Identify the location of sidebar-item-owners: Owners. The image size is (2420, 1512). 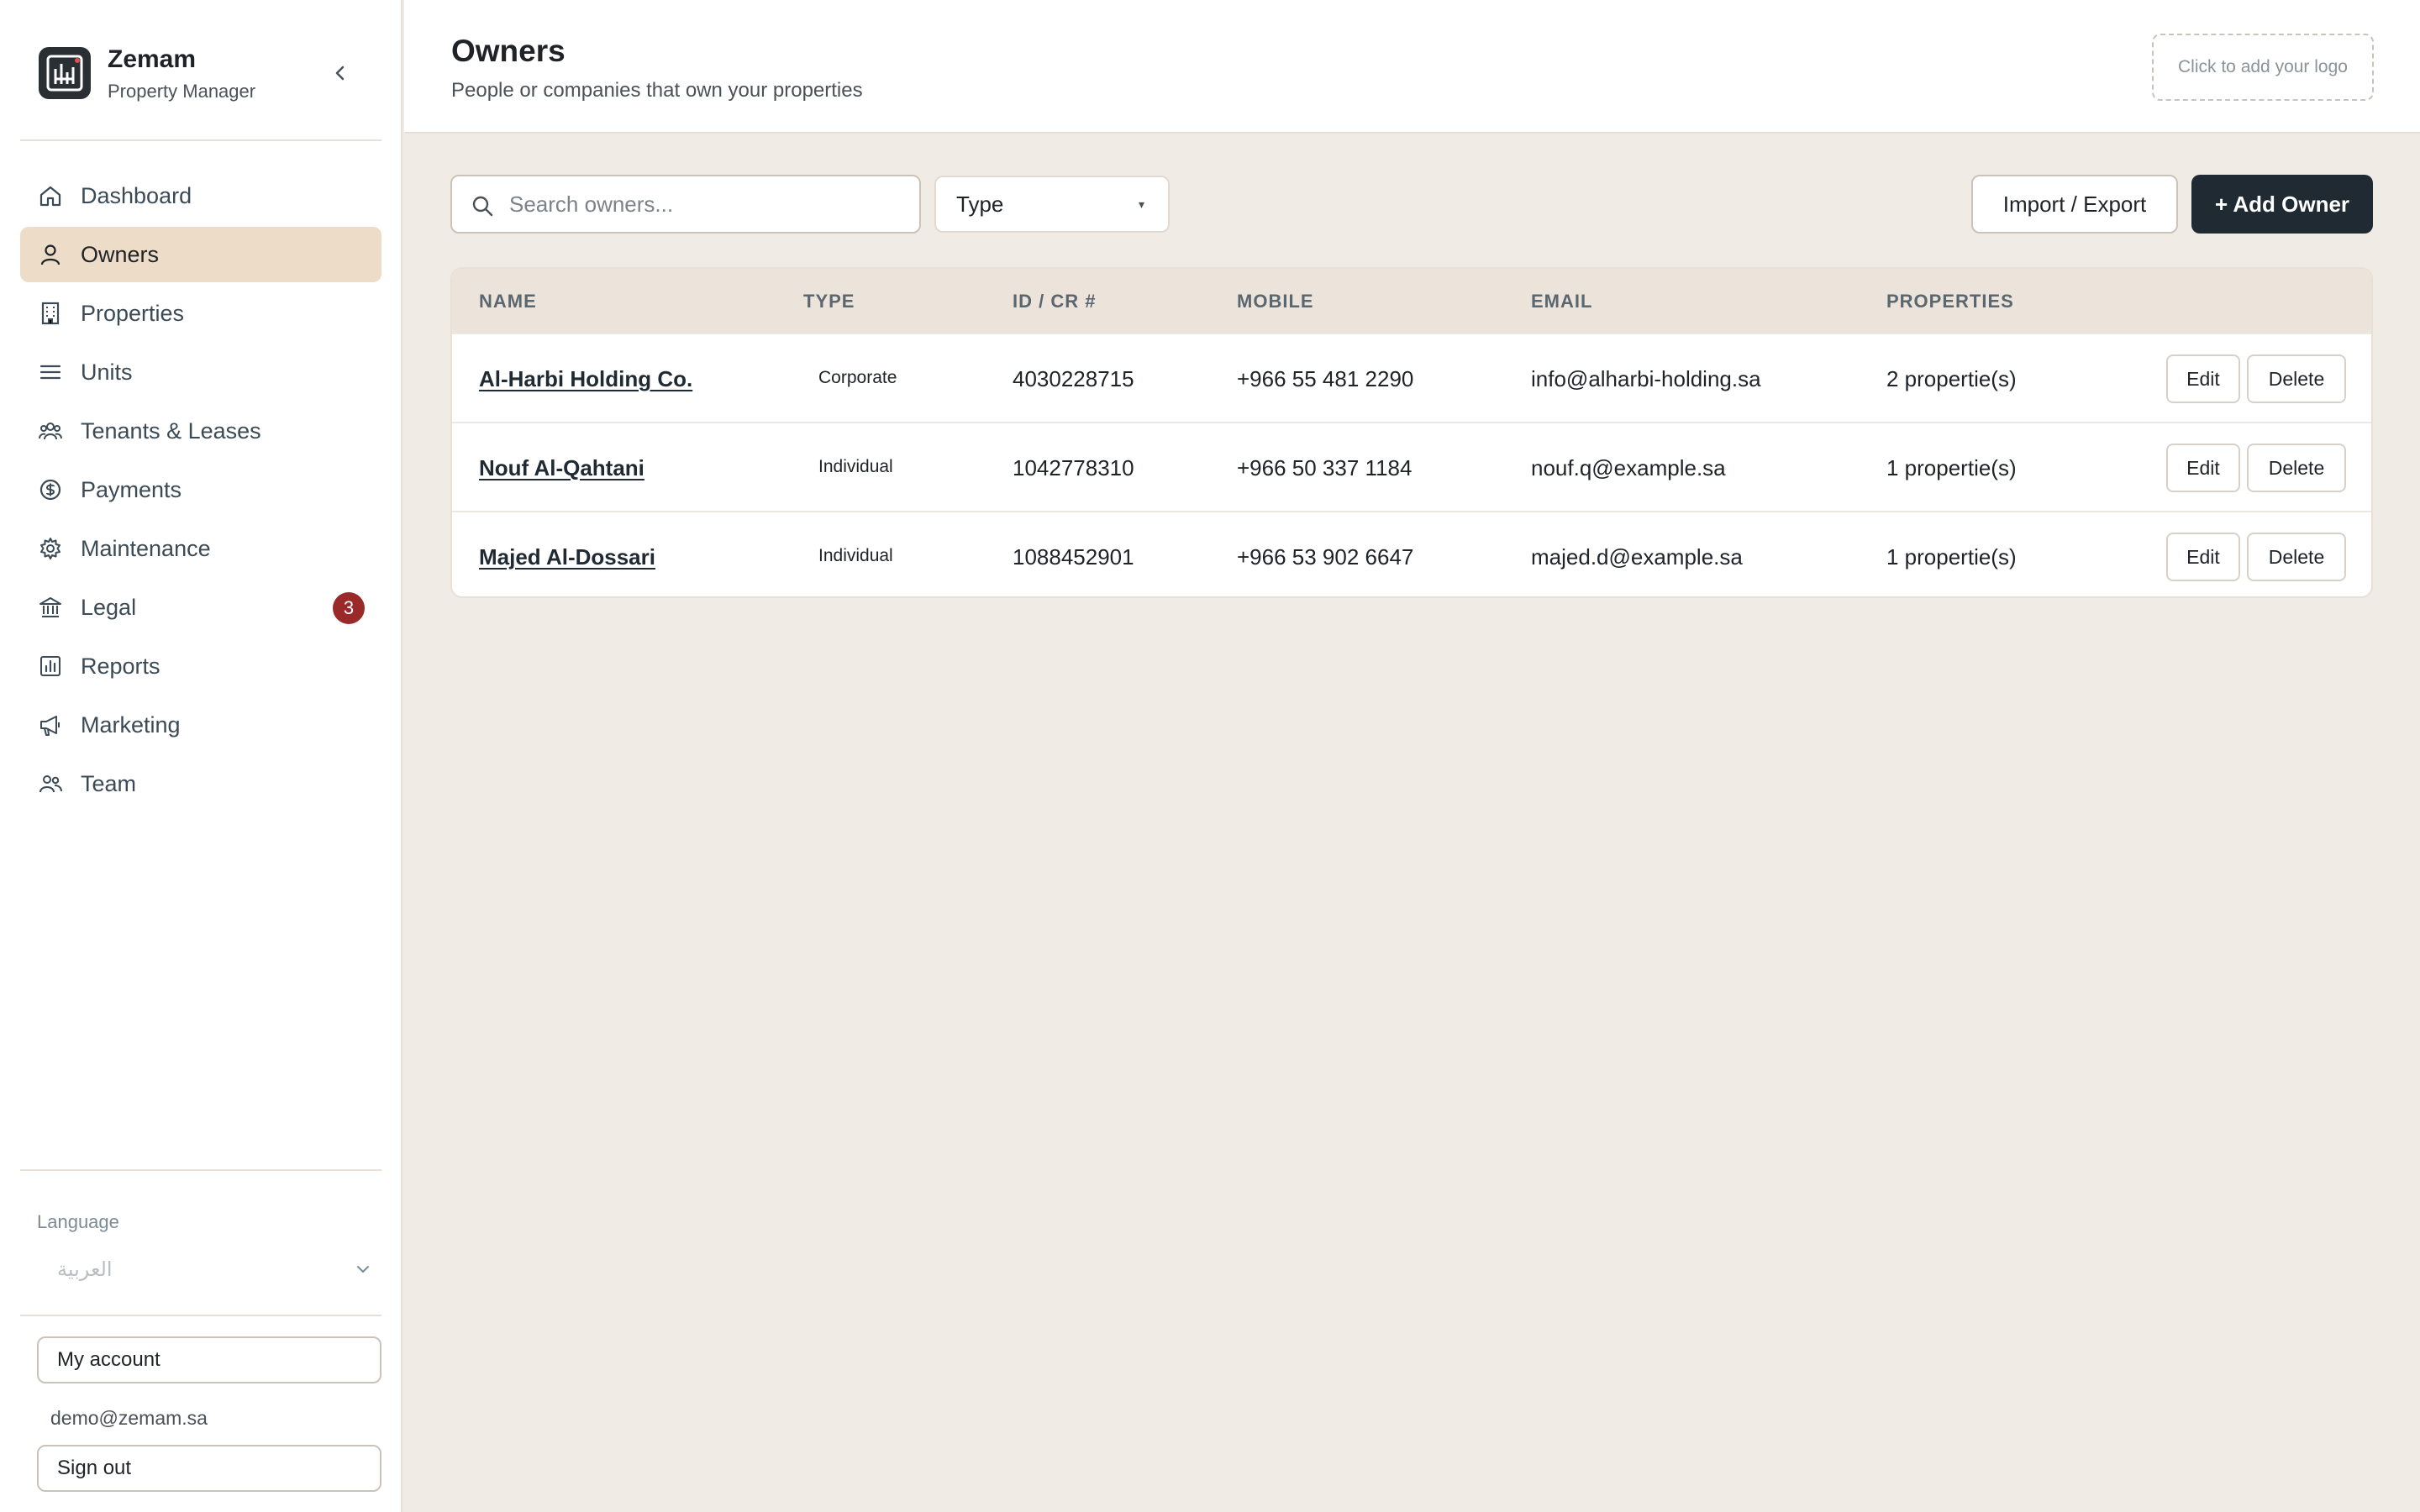
(200, 254).